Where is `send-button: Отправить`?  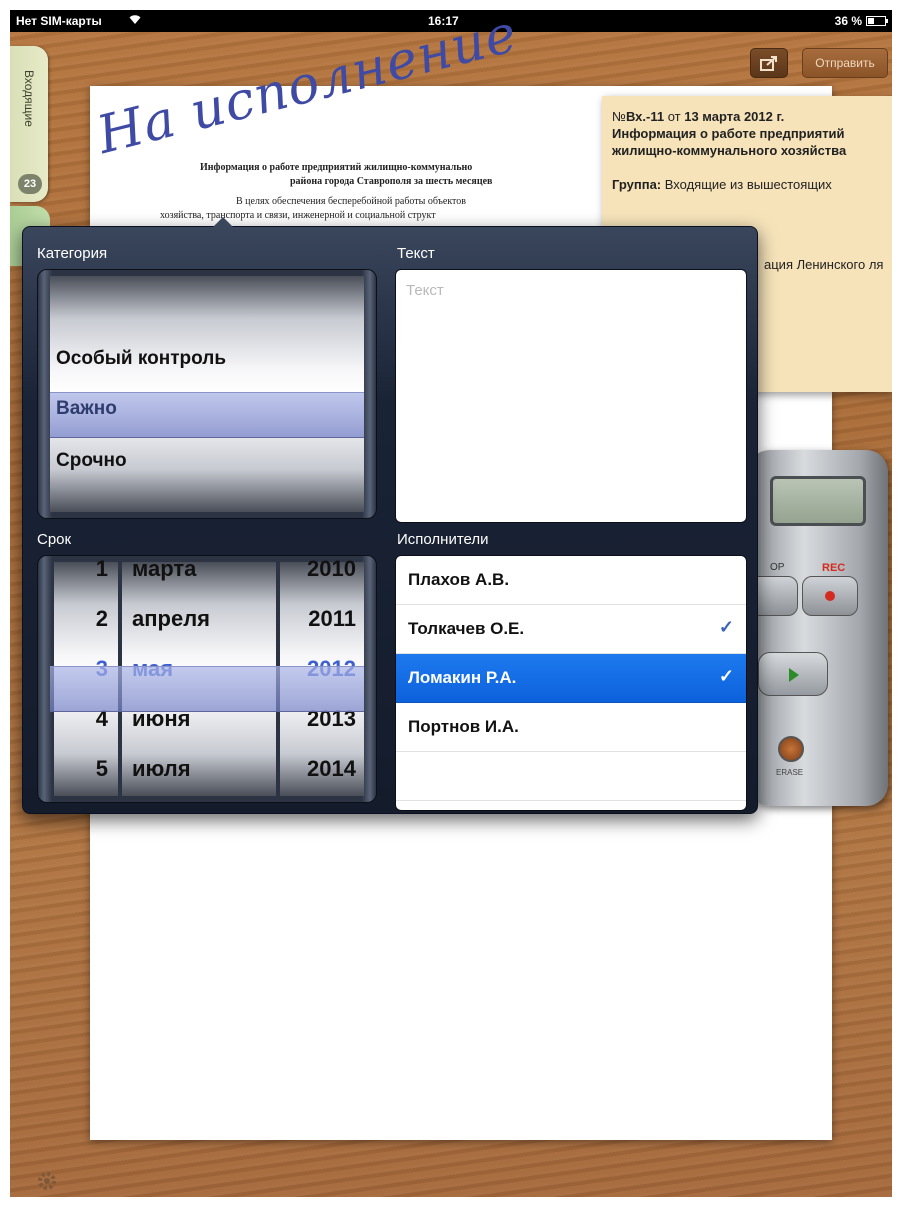
send-button: Отправить is located at coordinates (845, 63).